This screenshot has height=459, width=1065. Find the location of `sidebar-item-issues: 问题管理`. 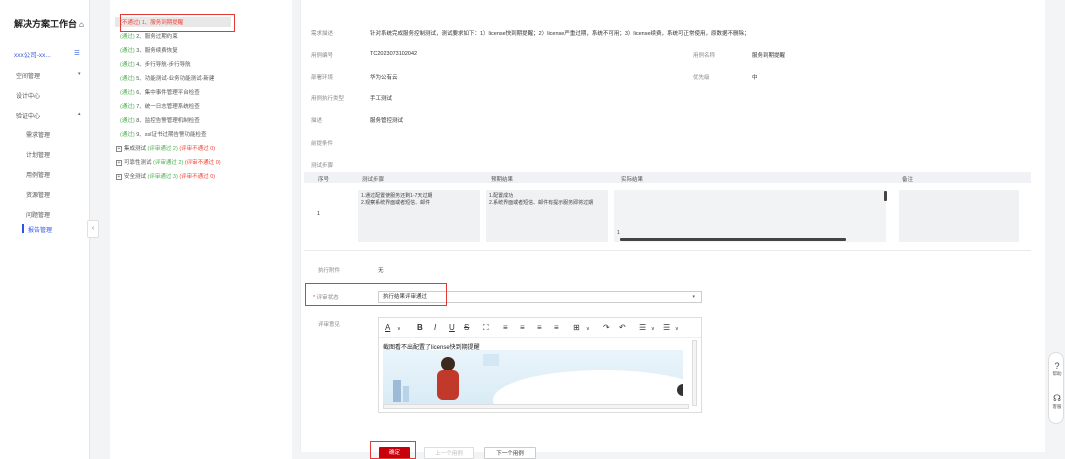

sidebar-item-issues: 问题管理 is located at coordinates (38, 214).